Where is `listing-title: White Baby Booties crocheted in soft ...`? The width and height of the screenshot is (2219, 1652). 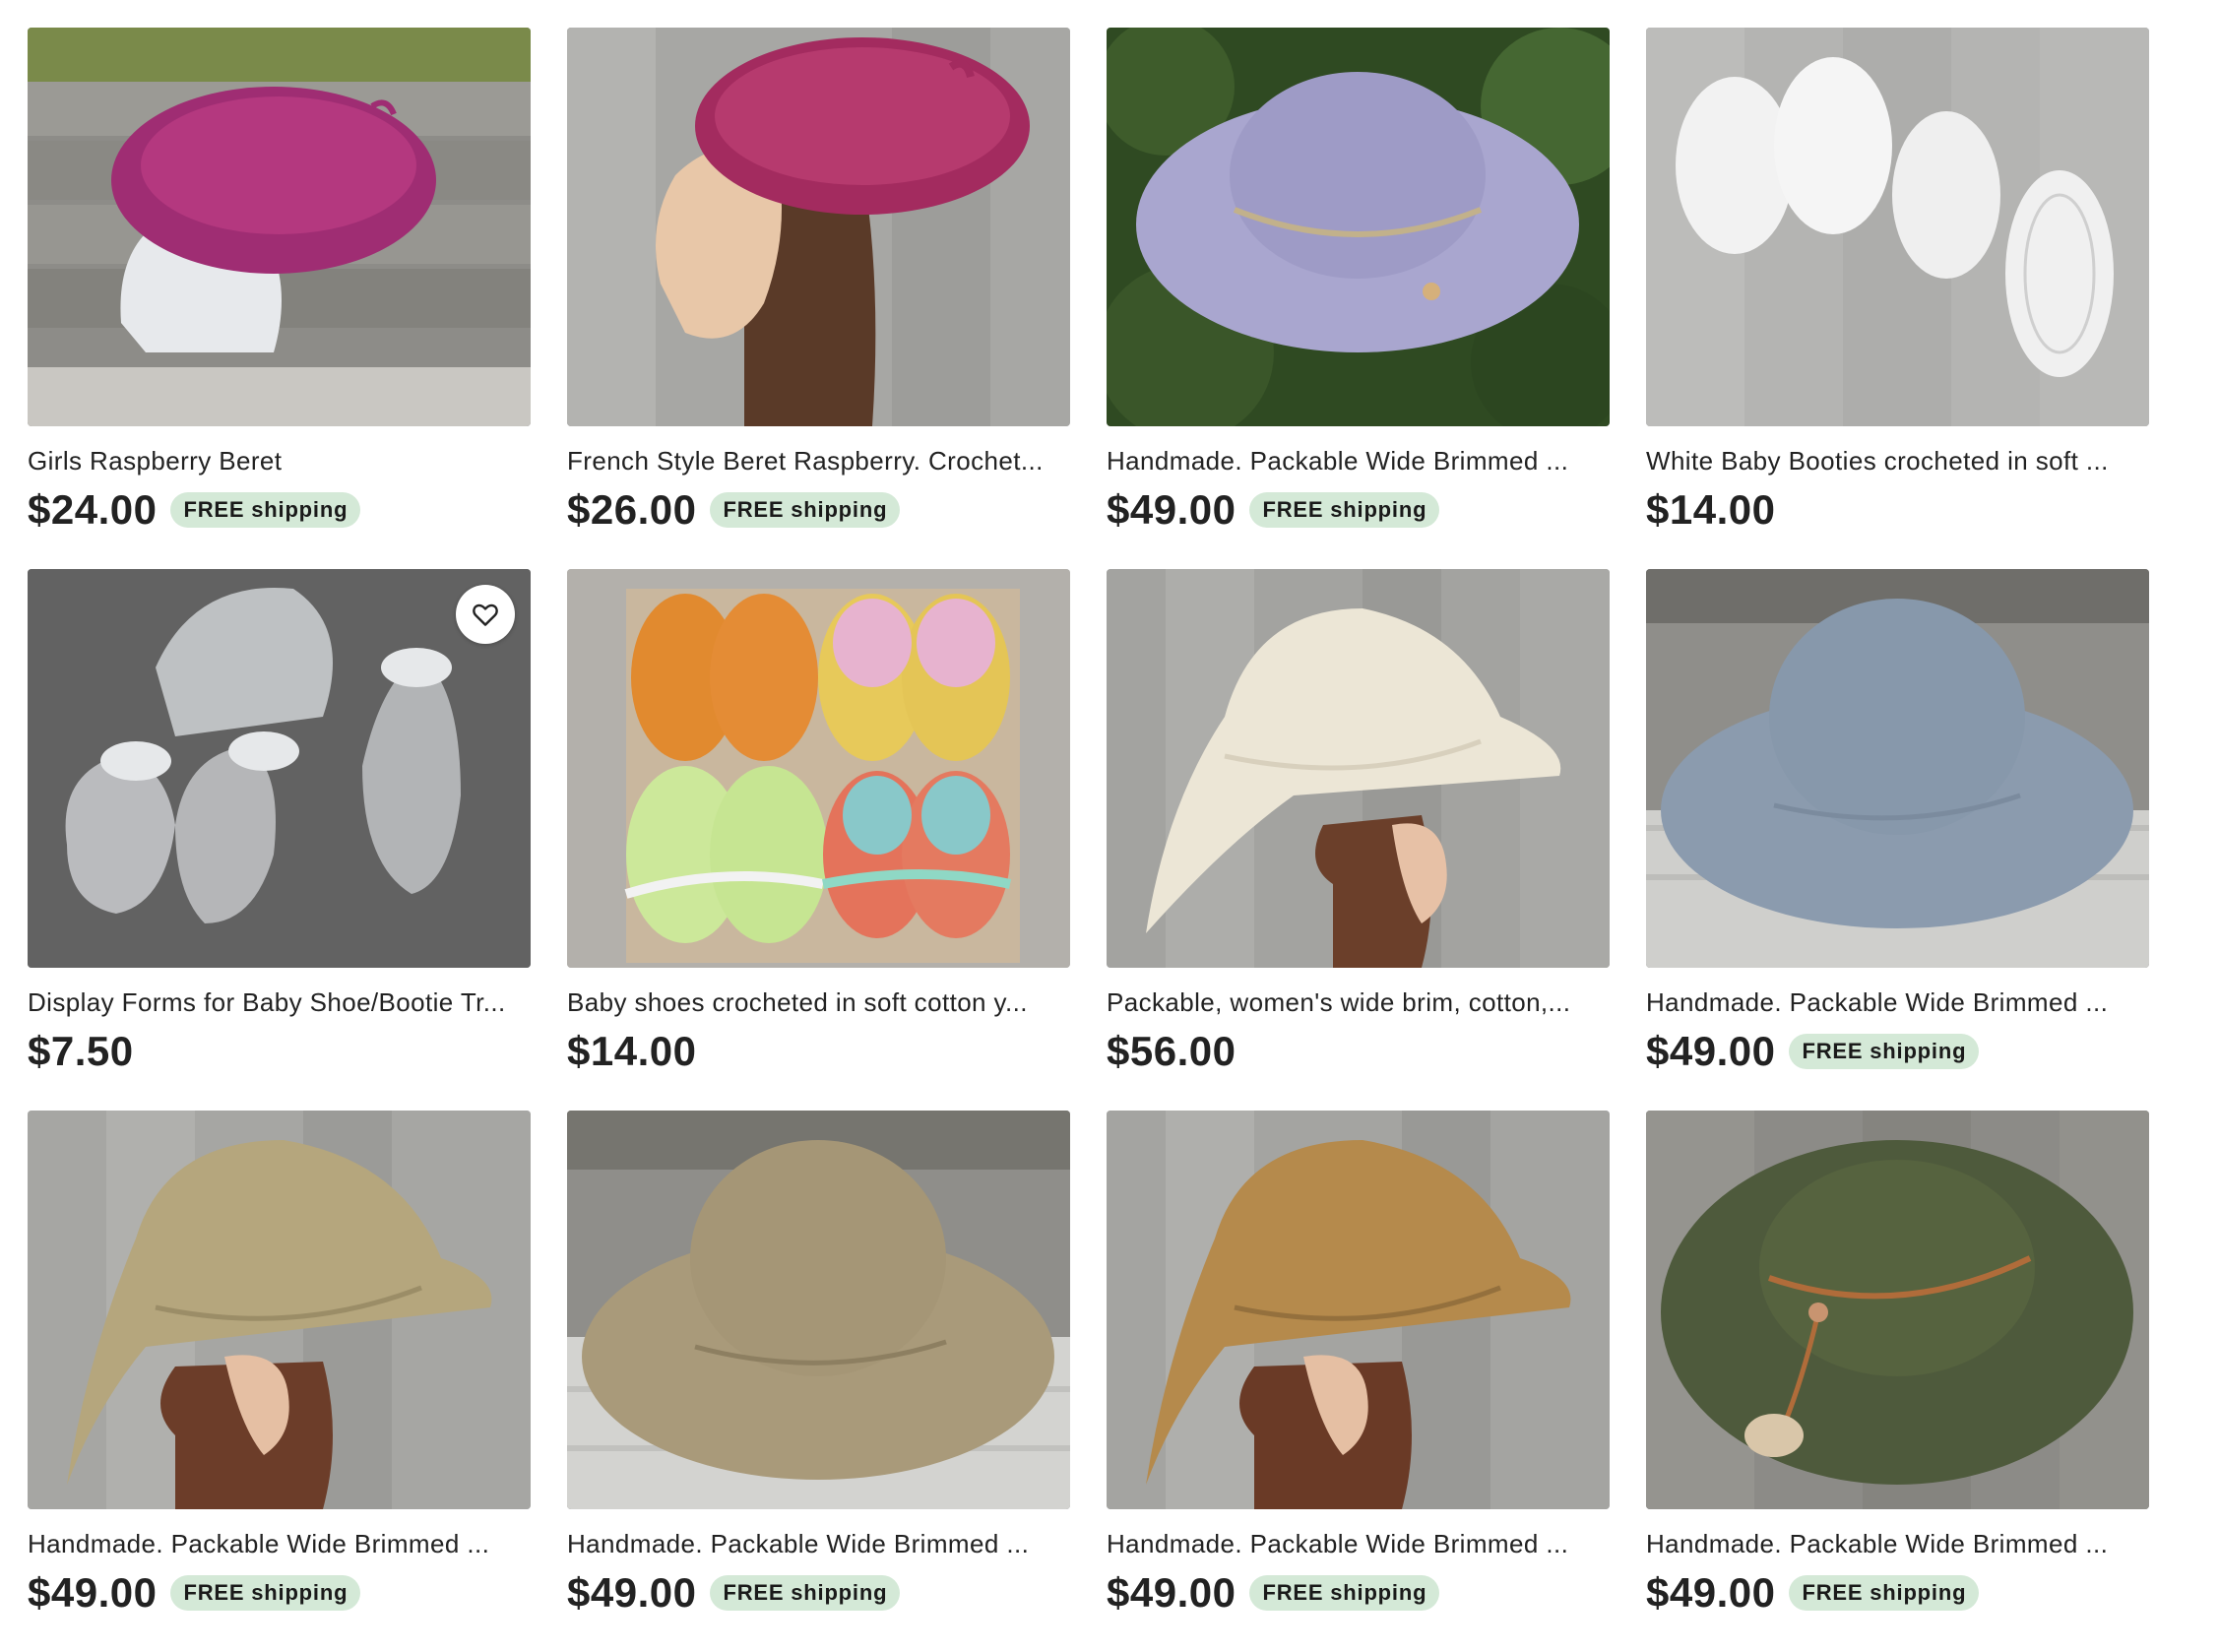
listing-title: White Baby Booties crocheted in soft ... is located at coordinates (1897, 460).